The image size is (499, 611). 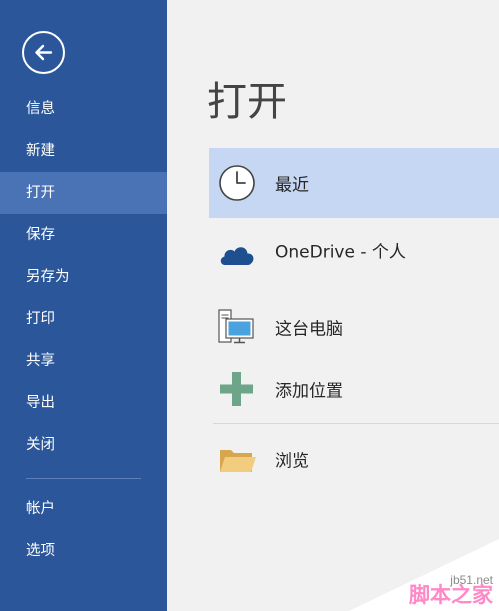 What do you see at coordinates (354, 389) in the screenshot?
I see `location-add-place: 添加位置` at bounding box center [354, 389].